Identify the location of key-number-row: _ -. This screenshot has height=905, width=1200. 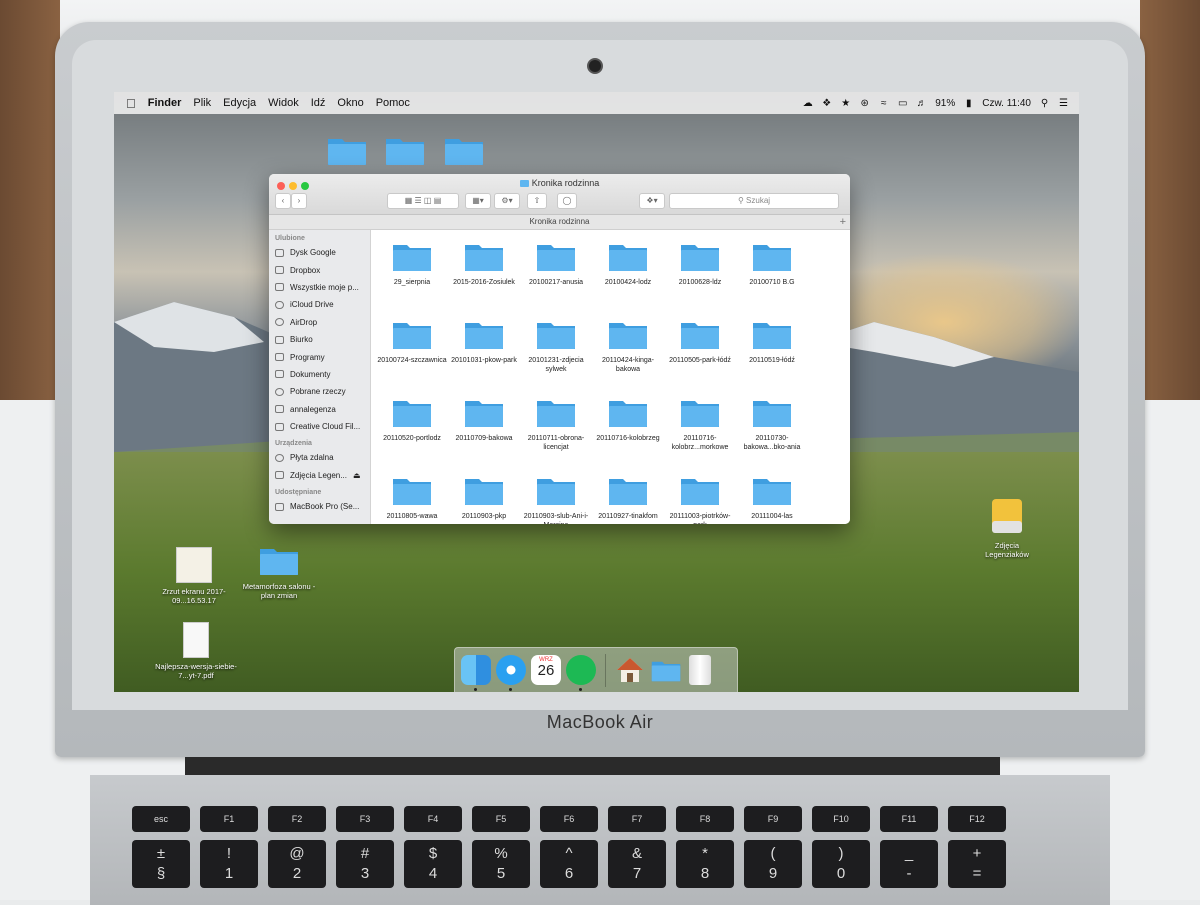
(909, 864).